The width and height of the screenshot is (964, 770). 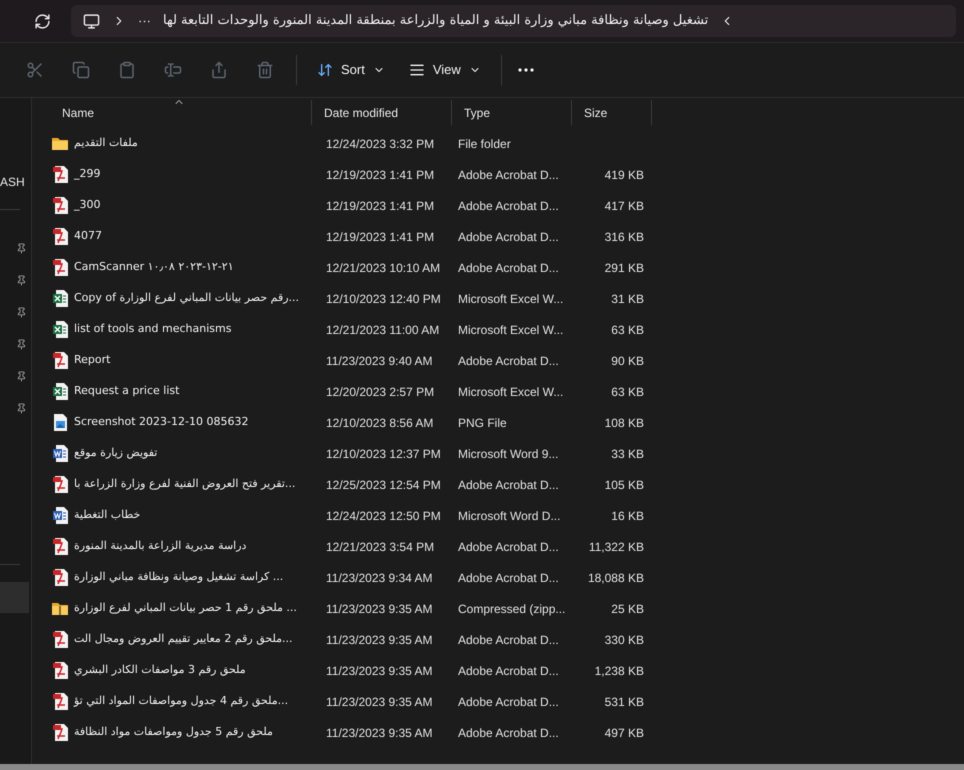 What do you see at coordinates (526, 70) in the screenshot?
I see `more-dots-icon` at bounding box center [526, 70].